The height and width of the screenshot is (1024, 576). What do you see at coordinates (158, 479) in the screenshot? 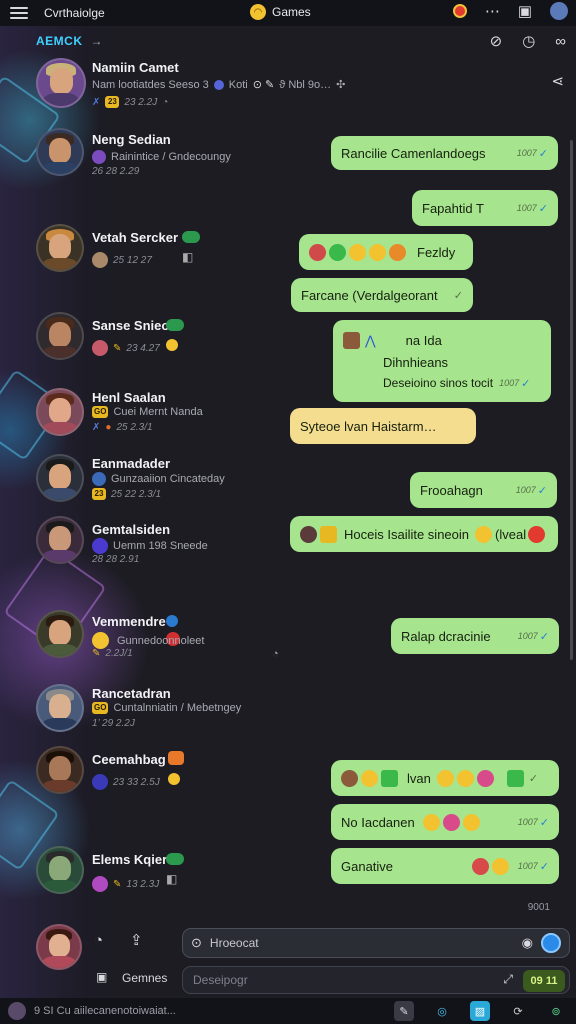
I see `contact-subtitle: Gunzaaiion Cincateday` at bounding box center [158, 479].